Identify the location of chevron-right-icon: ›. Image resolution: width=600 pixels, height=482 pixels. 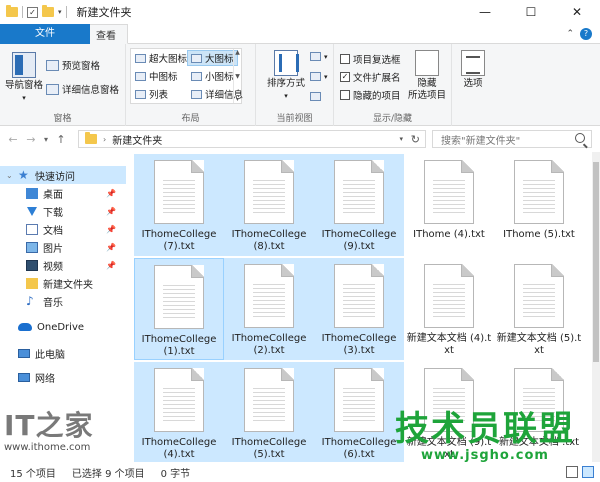
(104, 139).